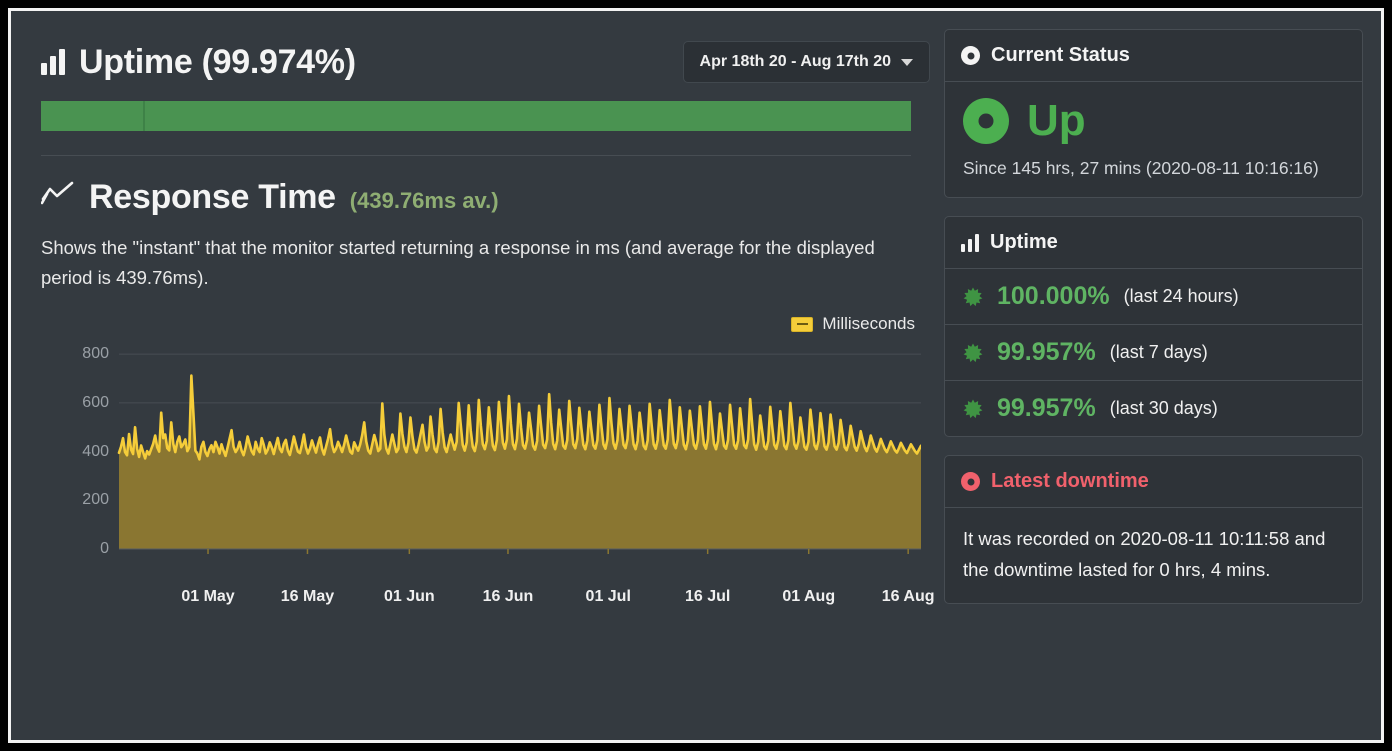  Describe the element at coordinates (1053, 296) in the screenshot. I see `uptime-percent: 100.000%` at that location.